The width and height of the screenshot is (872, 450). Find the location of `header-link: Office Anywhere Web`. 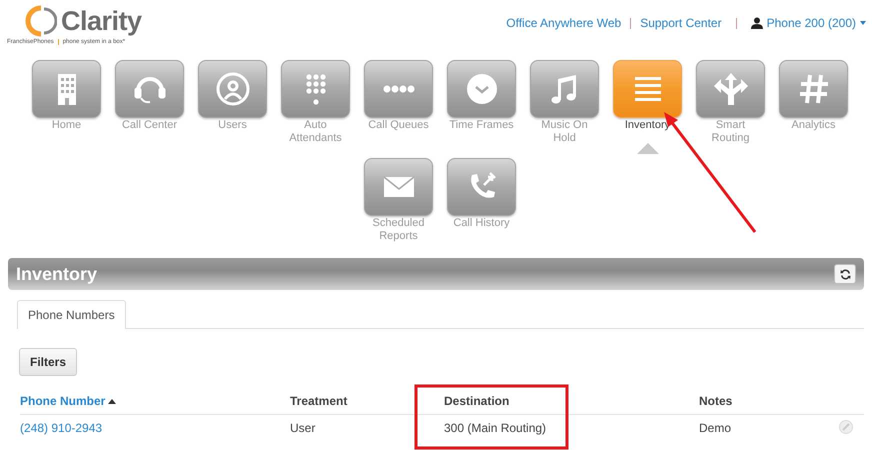

header-link: Office Anywhere Web is located at coordinates (564, 23).